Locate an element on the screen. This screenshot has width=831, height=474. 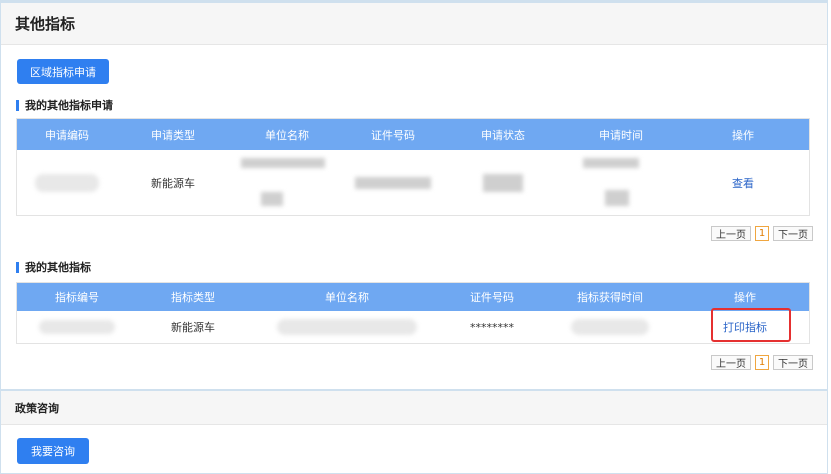
region-apply-button: 区域指标申请 is located at coordinates (63, 71).